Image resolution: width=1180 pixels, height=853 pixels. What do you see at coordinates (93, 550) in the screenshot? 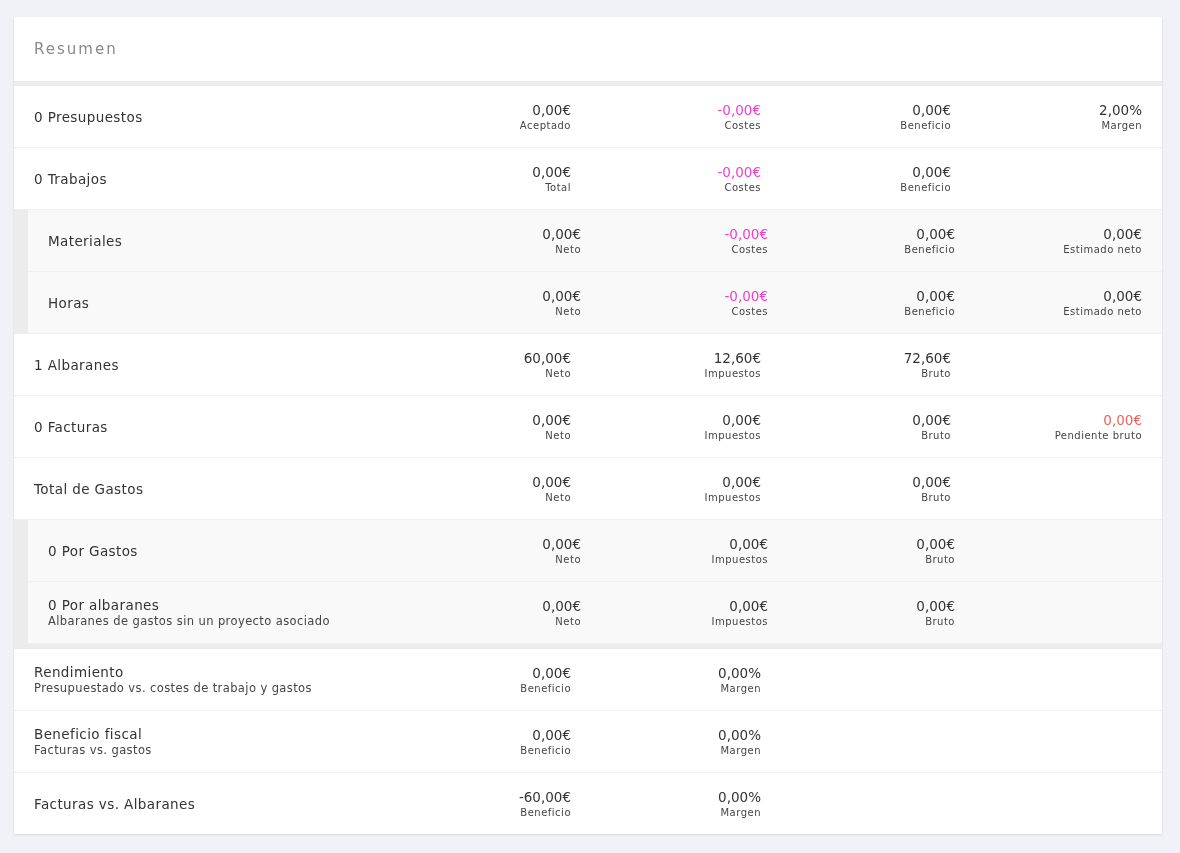
I see `row-title: 0 Por Gastos` at bounding box center [93, 550].